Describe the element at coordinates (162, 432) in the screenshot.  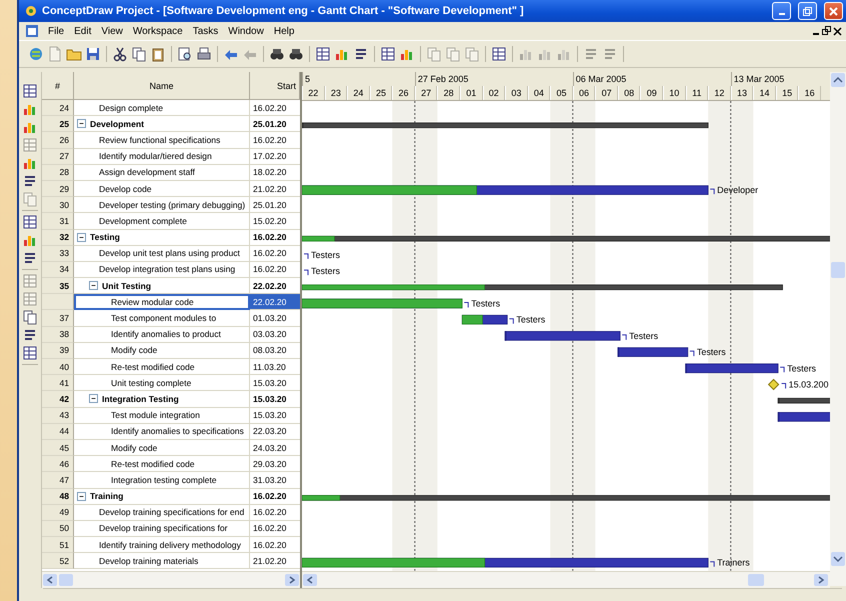
I see `task-name: Identify anomalies to specifications` at that location.